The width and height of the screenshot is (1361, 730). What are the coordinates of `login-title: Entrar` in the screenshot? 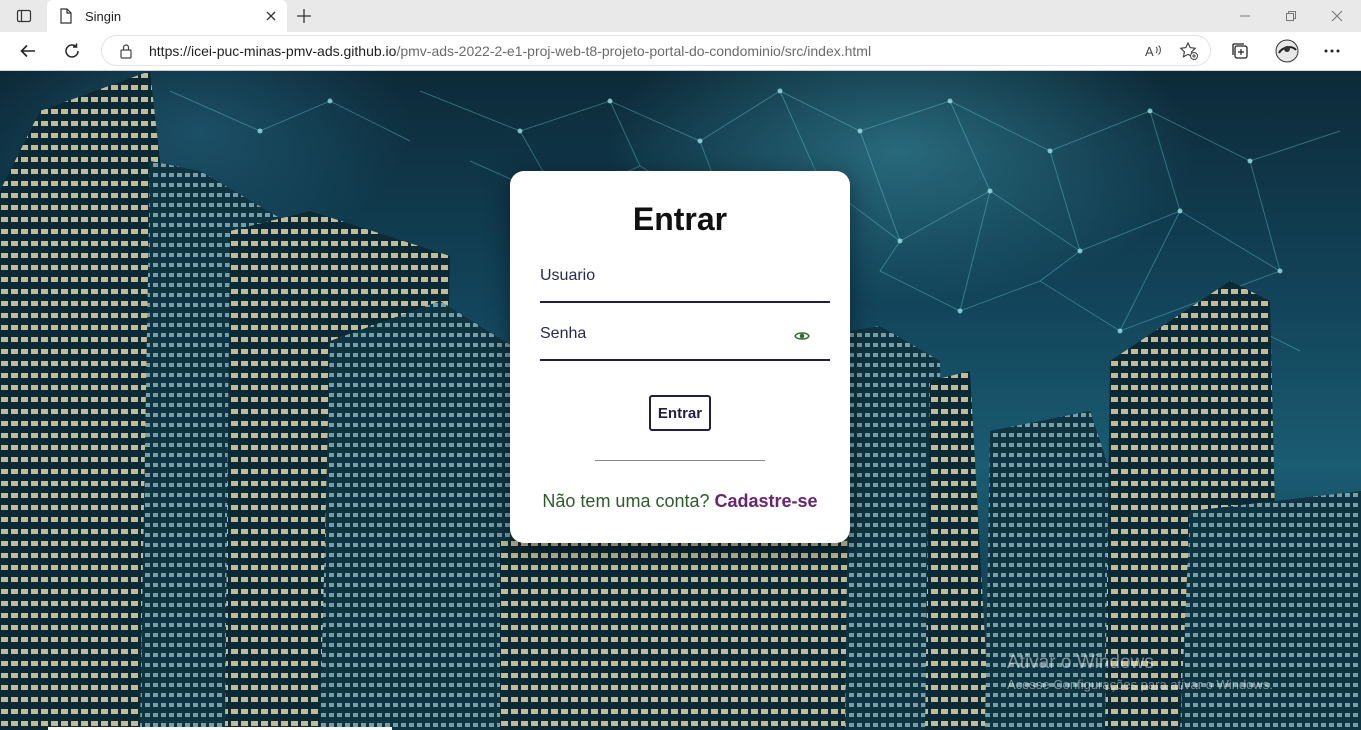 It's located at (680, 219).